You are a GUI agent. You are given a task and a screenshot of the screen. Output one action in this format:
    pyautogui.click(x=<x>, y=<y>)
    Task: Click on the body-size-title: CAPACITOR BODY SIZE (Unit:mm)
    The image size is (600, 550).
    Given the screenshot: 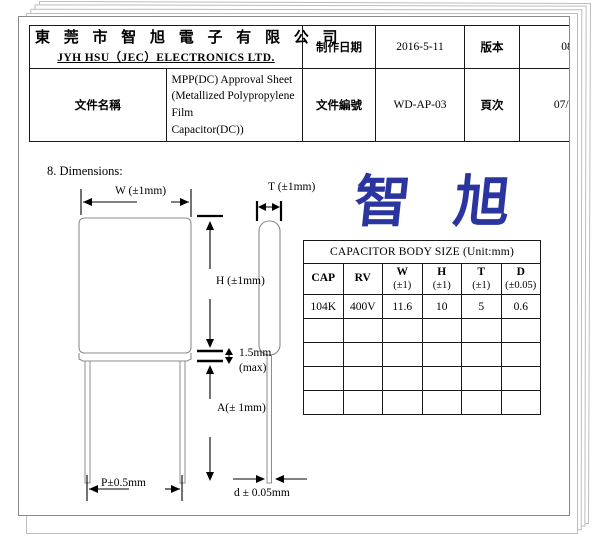 What is the action you would take?
    pyautogui.click(x=422, y=252)
    